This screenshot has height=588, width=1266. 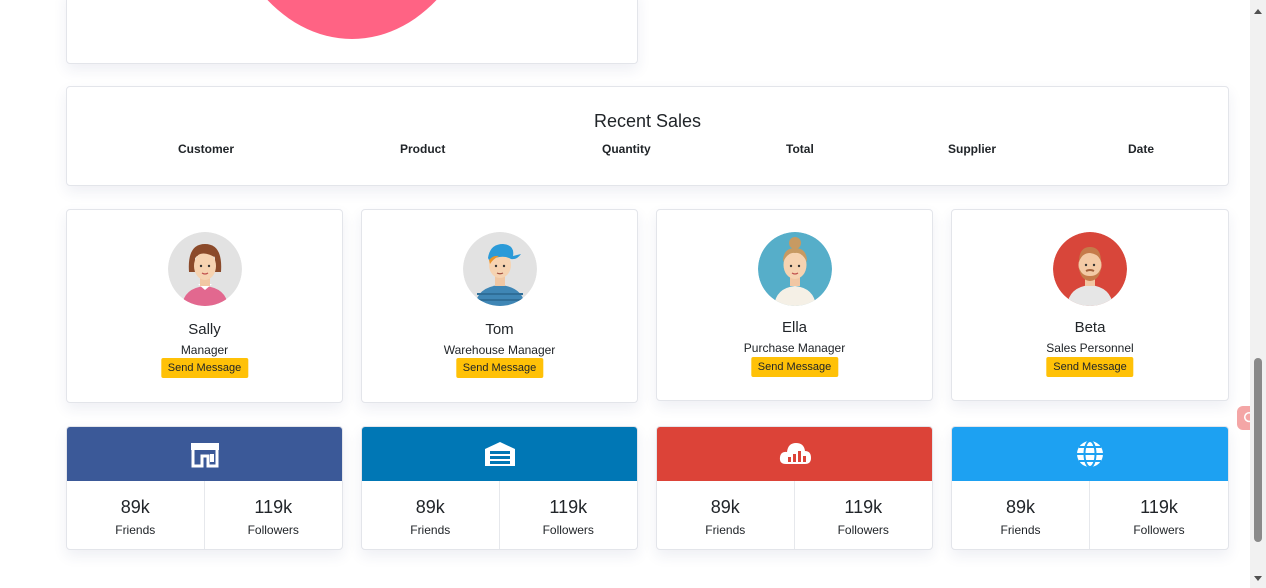 What do you see at coordinates (794, 348) in the screenshot?
I see `profile-role: Purchase Manager` at bounding box center [794, 348].